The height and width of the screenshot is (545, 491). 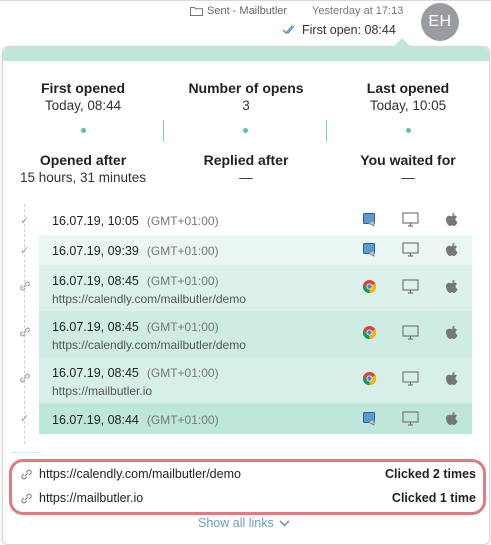 What do you see at coordinates (288, 29) in the screenshot?
I see `double-check-icon` at bounding box center [288, 29].